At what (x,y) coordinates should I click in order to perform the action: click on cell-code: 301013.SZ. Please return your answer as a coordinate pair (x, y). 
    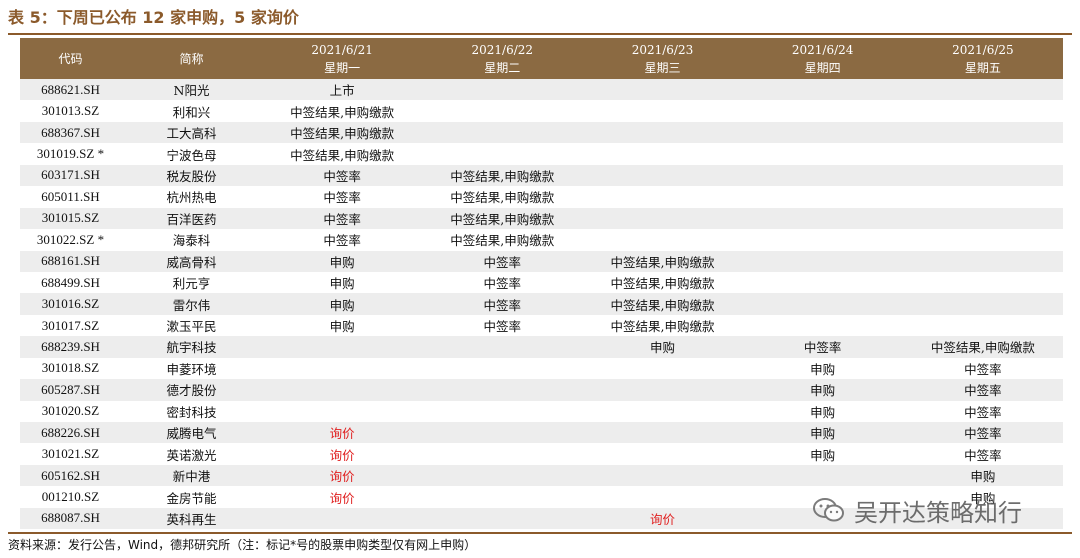
    Looking at the image, I should click on (70, 111).